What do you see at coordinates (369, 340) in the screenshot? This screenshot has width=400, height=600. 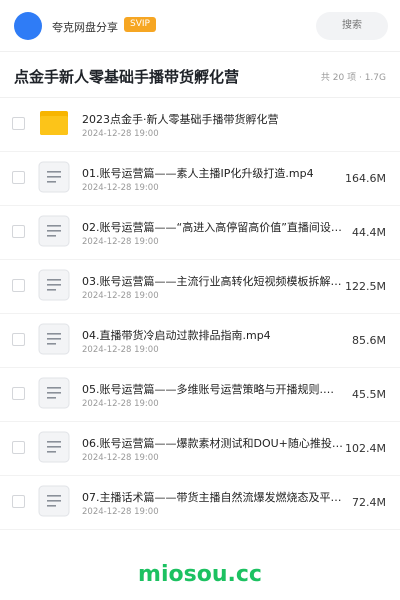 I see `file-size: 85.6M` at bounding box center [369, 340].